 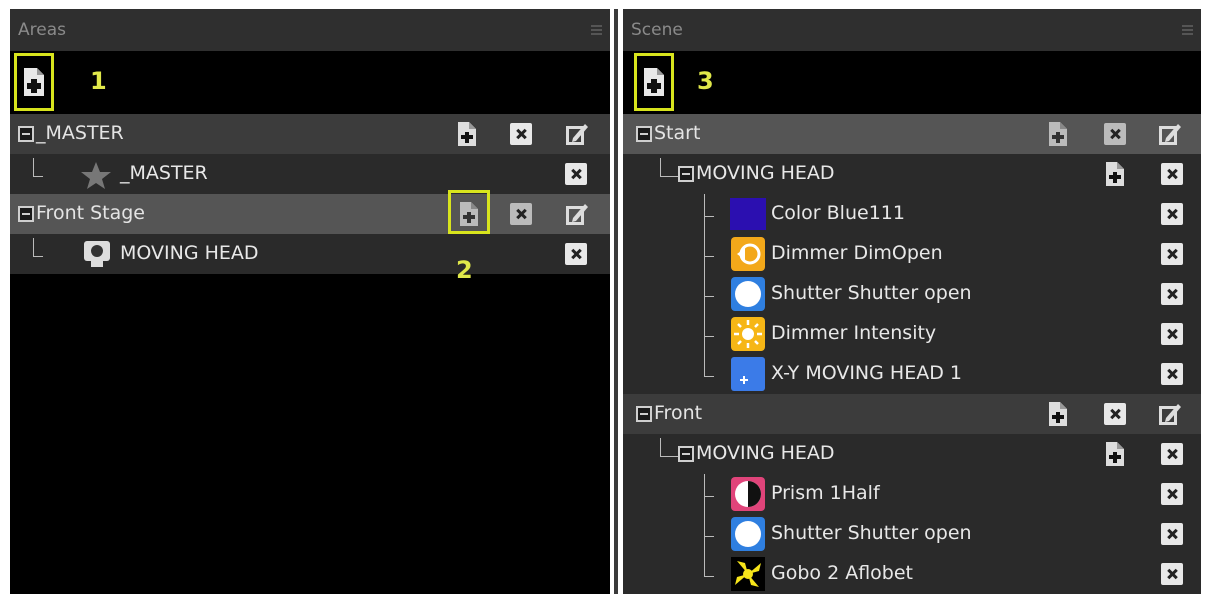 What do you see at coordinates (96, 175) in the screenshot?
I see `star-icon` at bounding box center [96, 175].